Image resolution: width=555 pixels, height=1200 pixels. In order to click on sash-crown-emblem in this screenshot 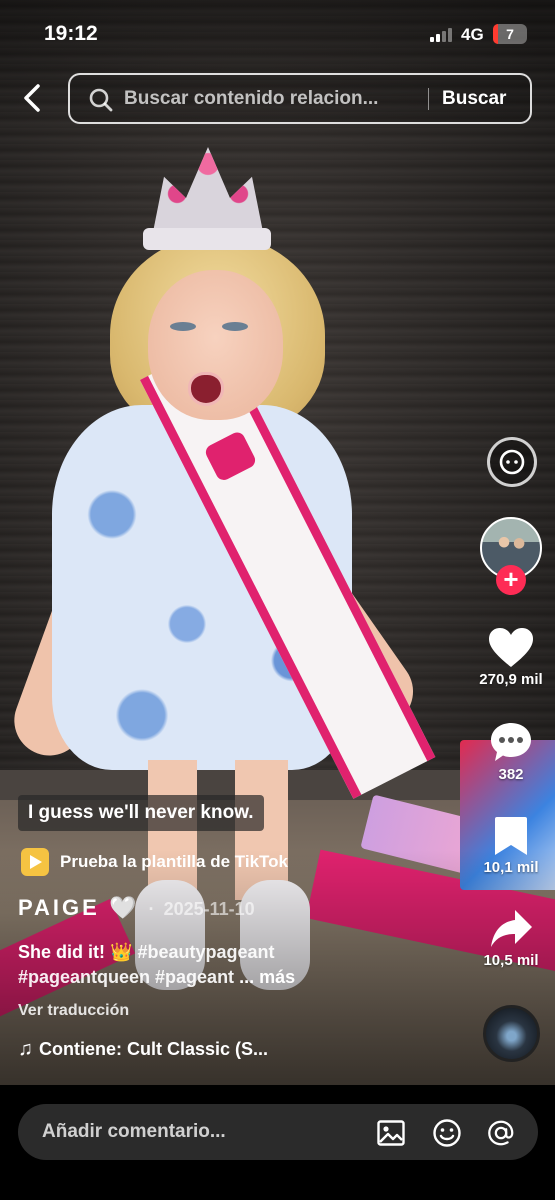, I will do `click(230, 456)`.